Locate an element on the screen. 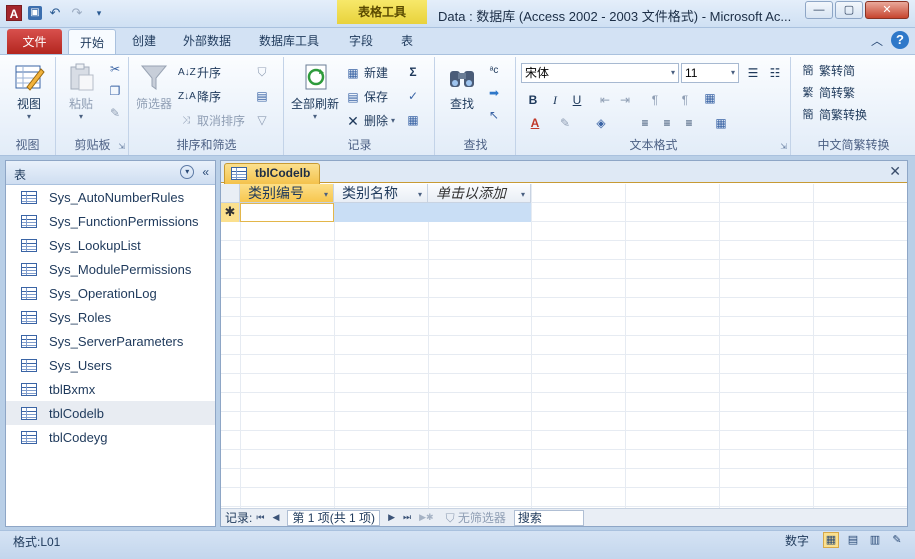 This screenshot has width=915, height=559. nav-item-table: tblBxmx is located at coordinates (110, 389).